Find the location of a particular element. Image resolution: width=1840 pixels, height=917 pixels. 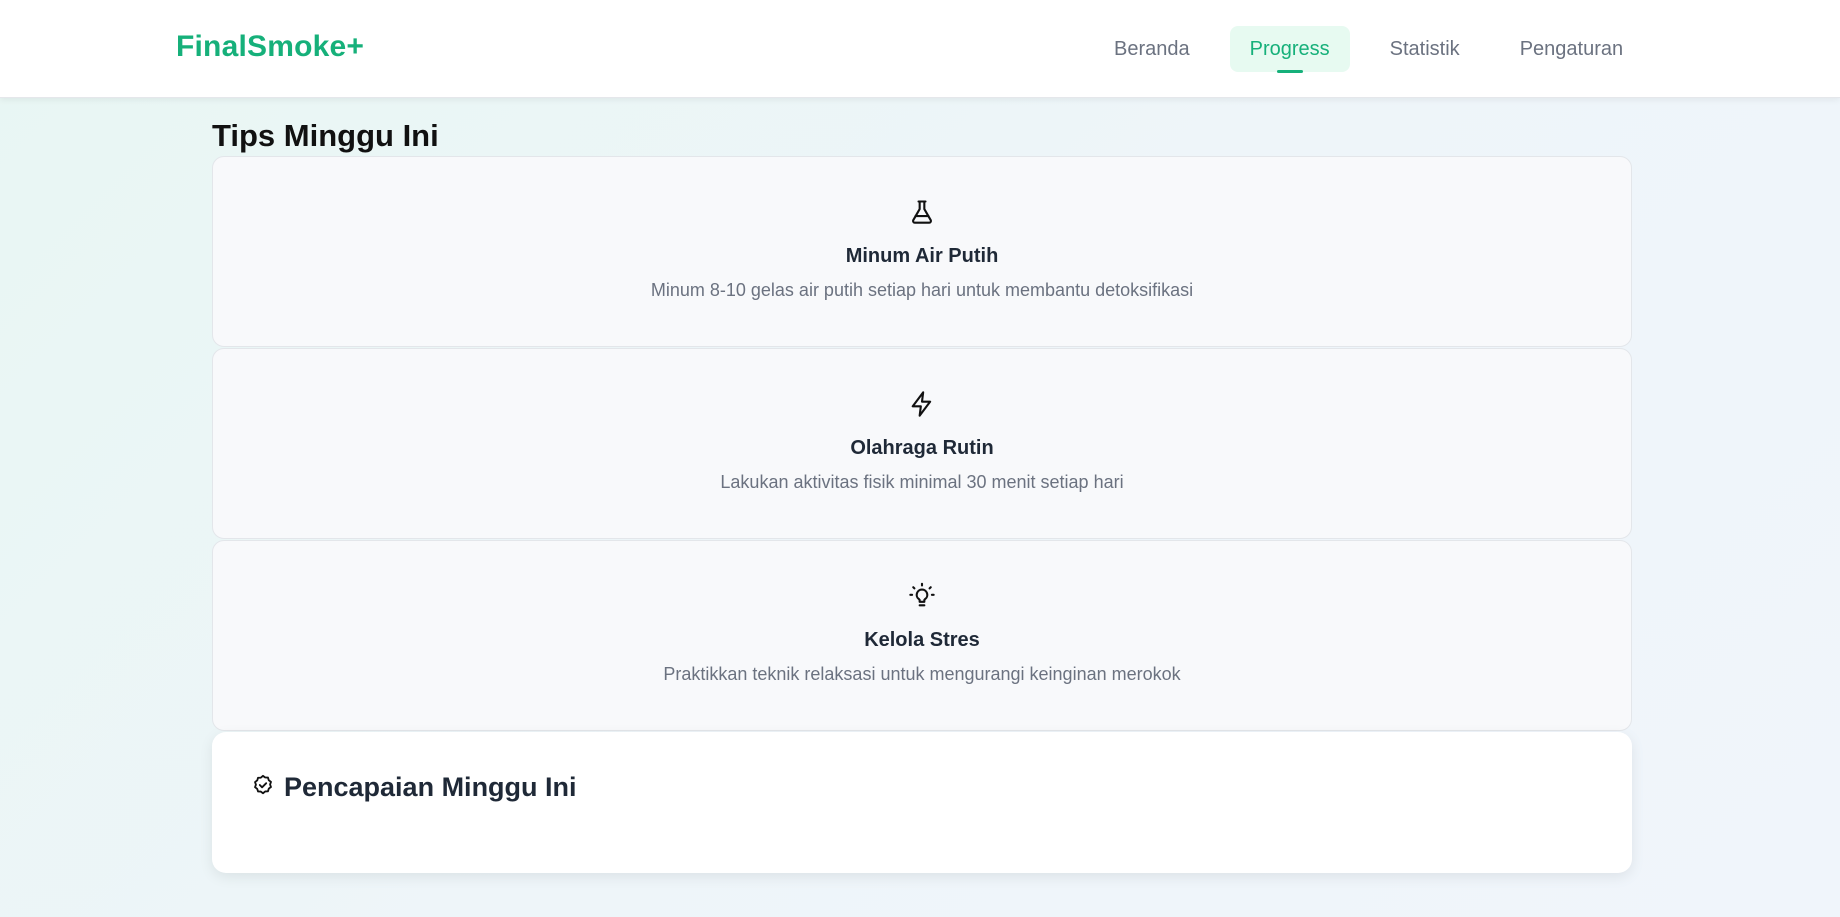

tip-title: Kelola Stres is located at coordinates (922, 640).